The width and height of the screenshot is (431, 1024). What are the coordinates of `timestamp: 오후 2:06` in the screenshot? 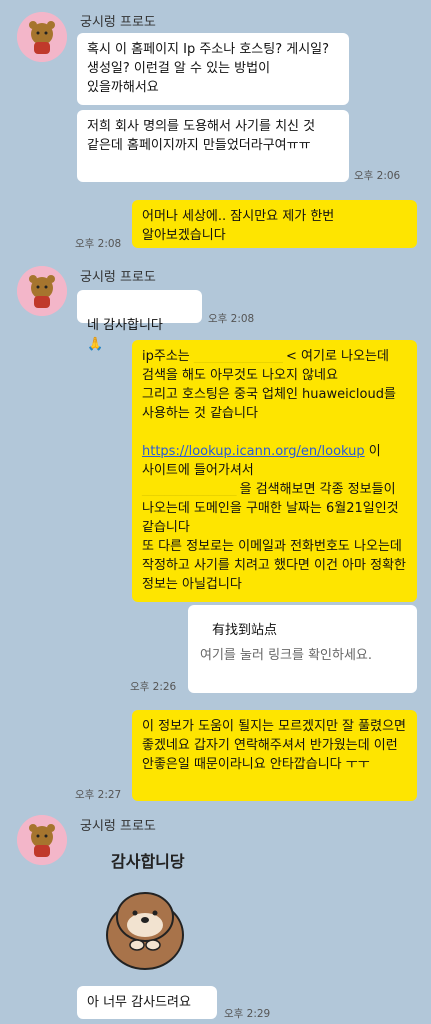 It's located at (377, 176).